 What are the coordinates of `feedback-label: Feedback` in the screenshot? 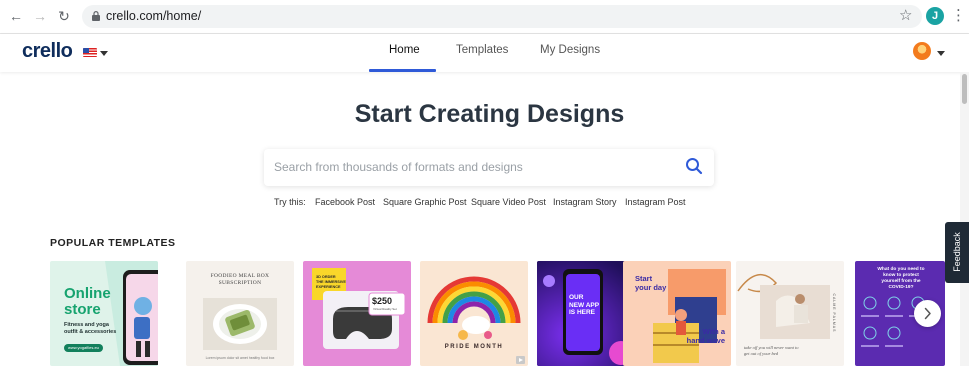 It's located at (957, 252).